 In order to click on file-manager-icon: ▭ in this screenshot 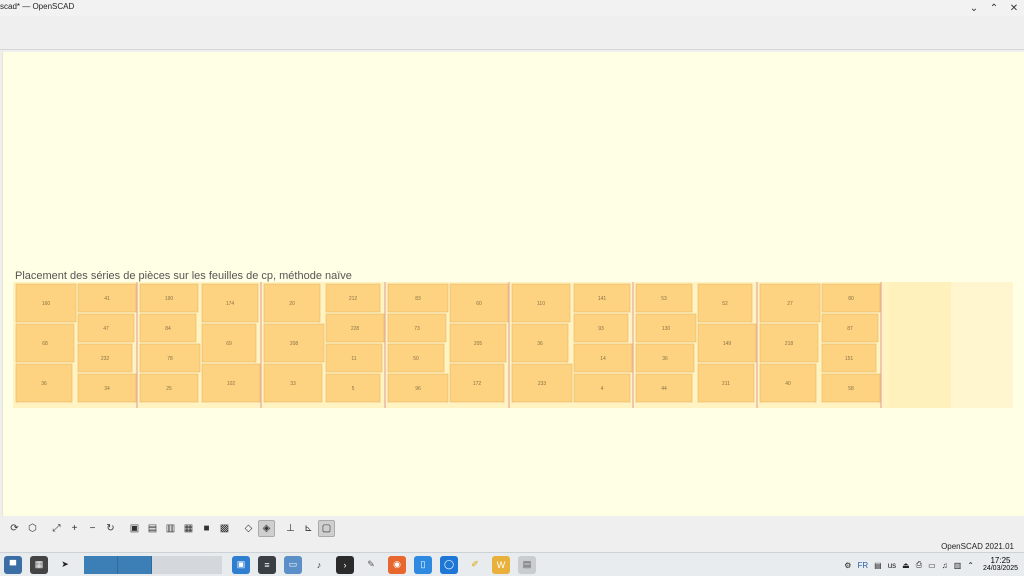, I will do `click(293, 564)`.